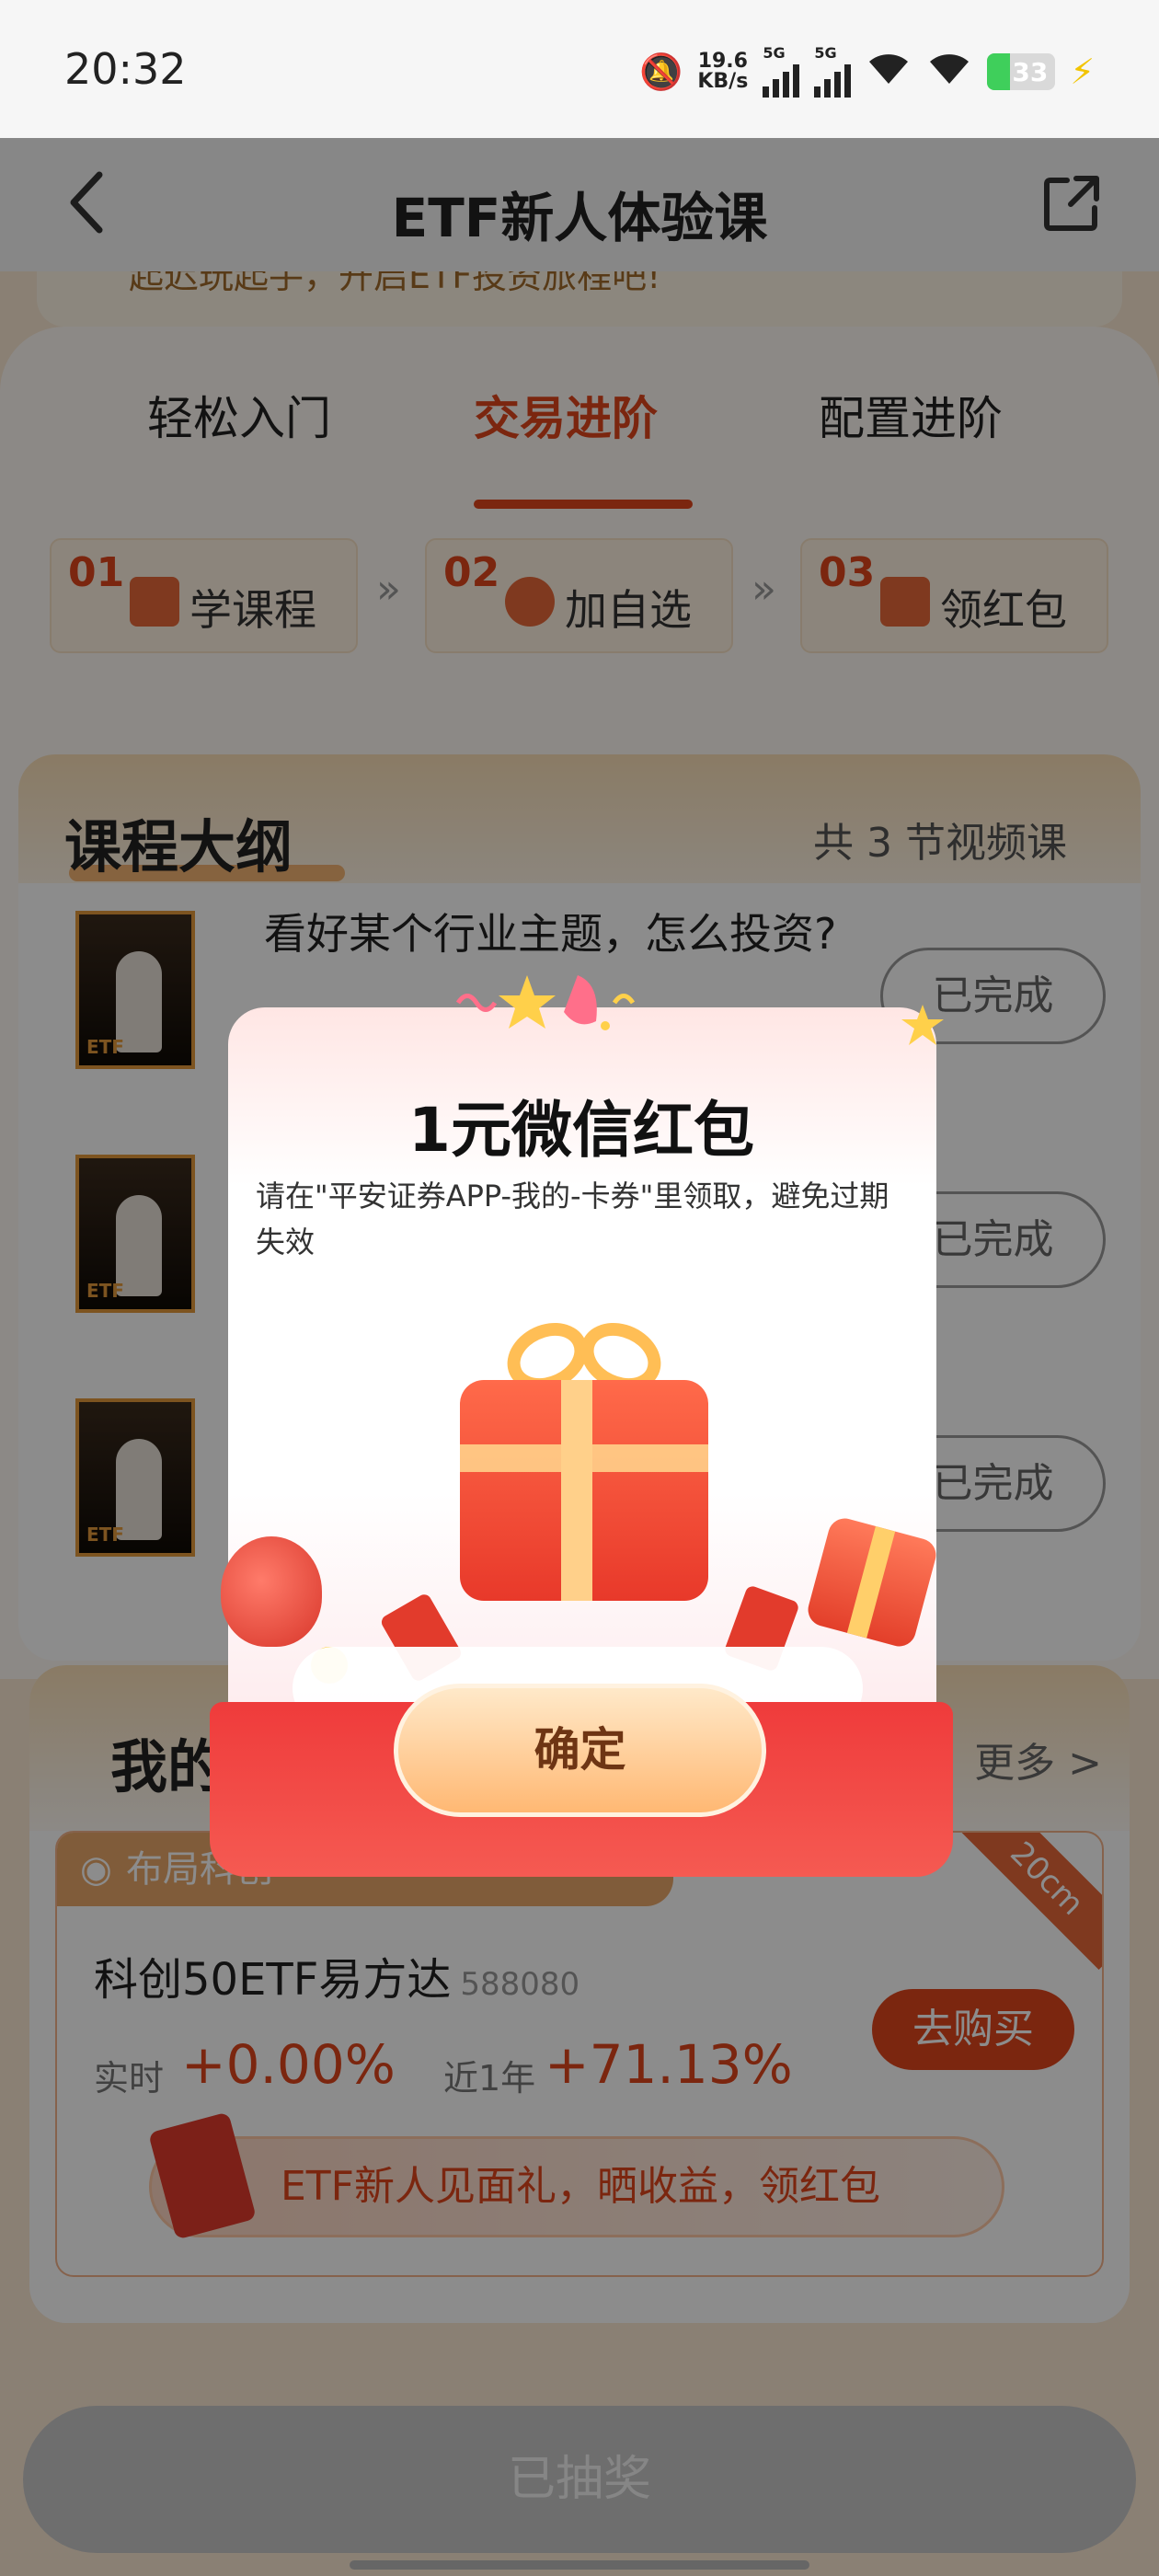  What do you see at coordinates (1030, 72) in the screenshot?
I see `battery-percent: 33` at bounding box center [1030, 72].